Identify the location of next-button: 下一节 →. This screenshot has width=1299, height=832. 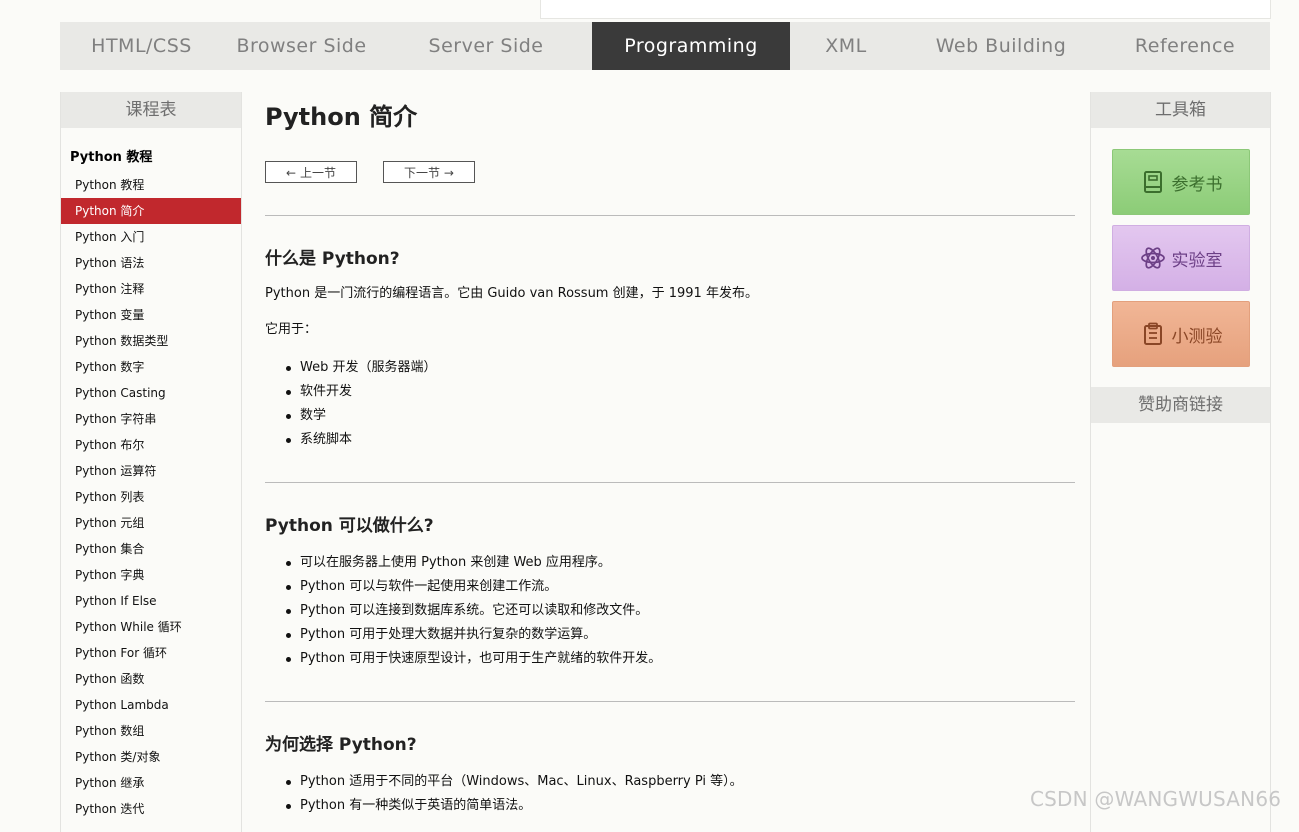
(429, 172).